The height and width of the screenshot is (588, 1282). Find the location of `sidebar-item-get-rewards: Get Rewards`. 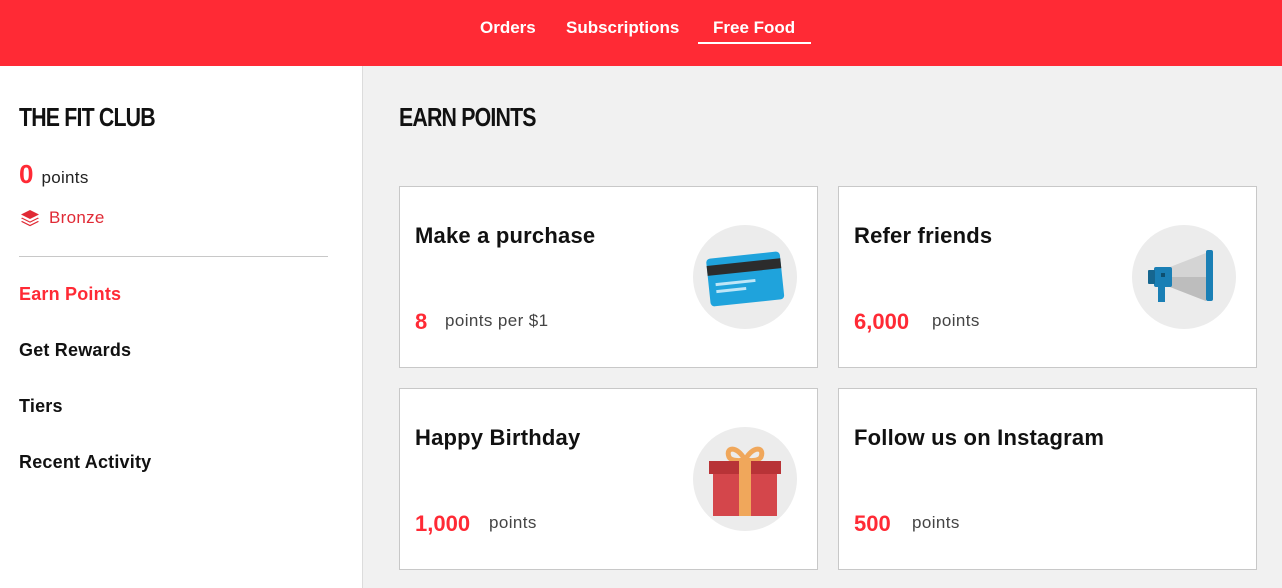

sidebar-item-get-rewards: Get Rewards is located at coordinates (75, 350).